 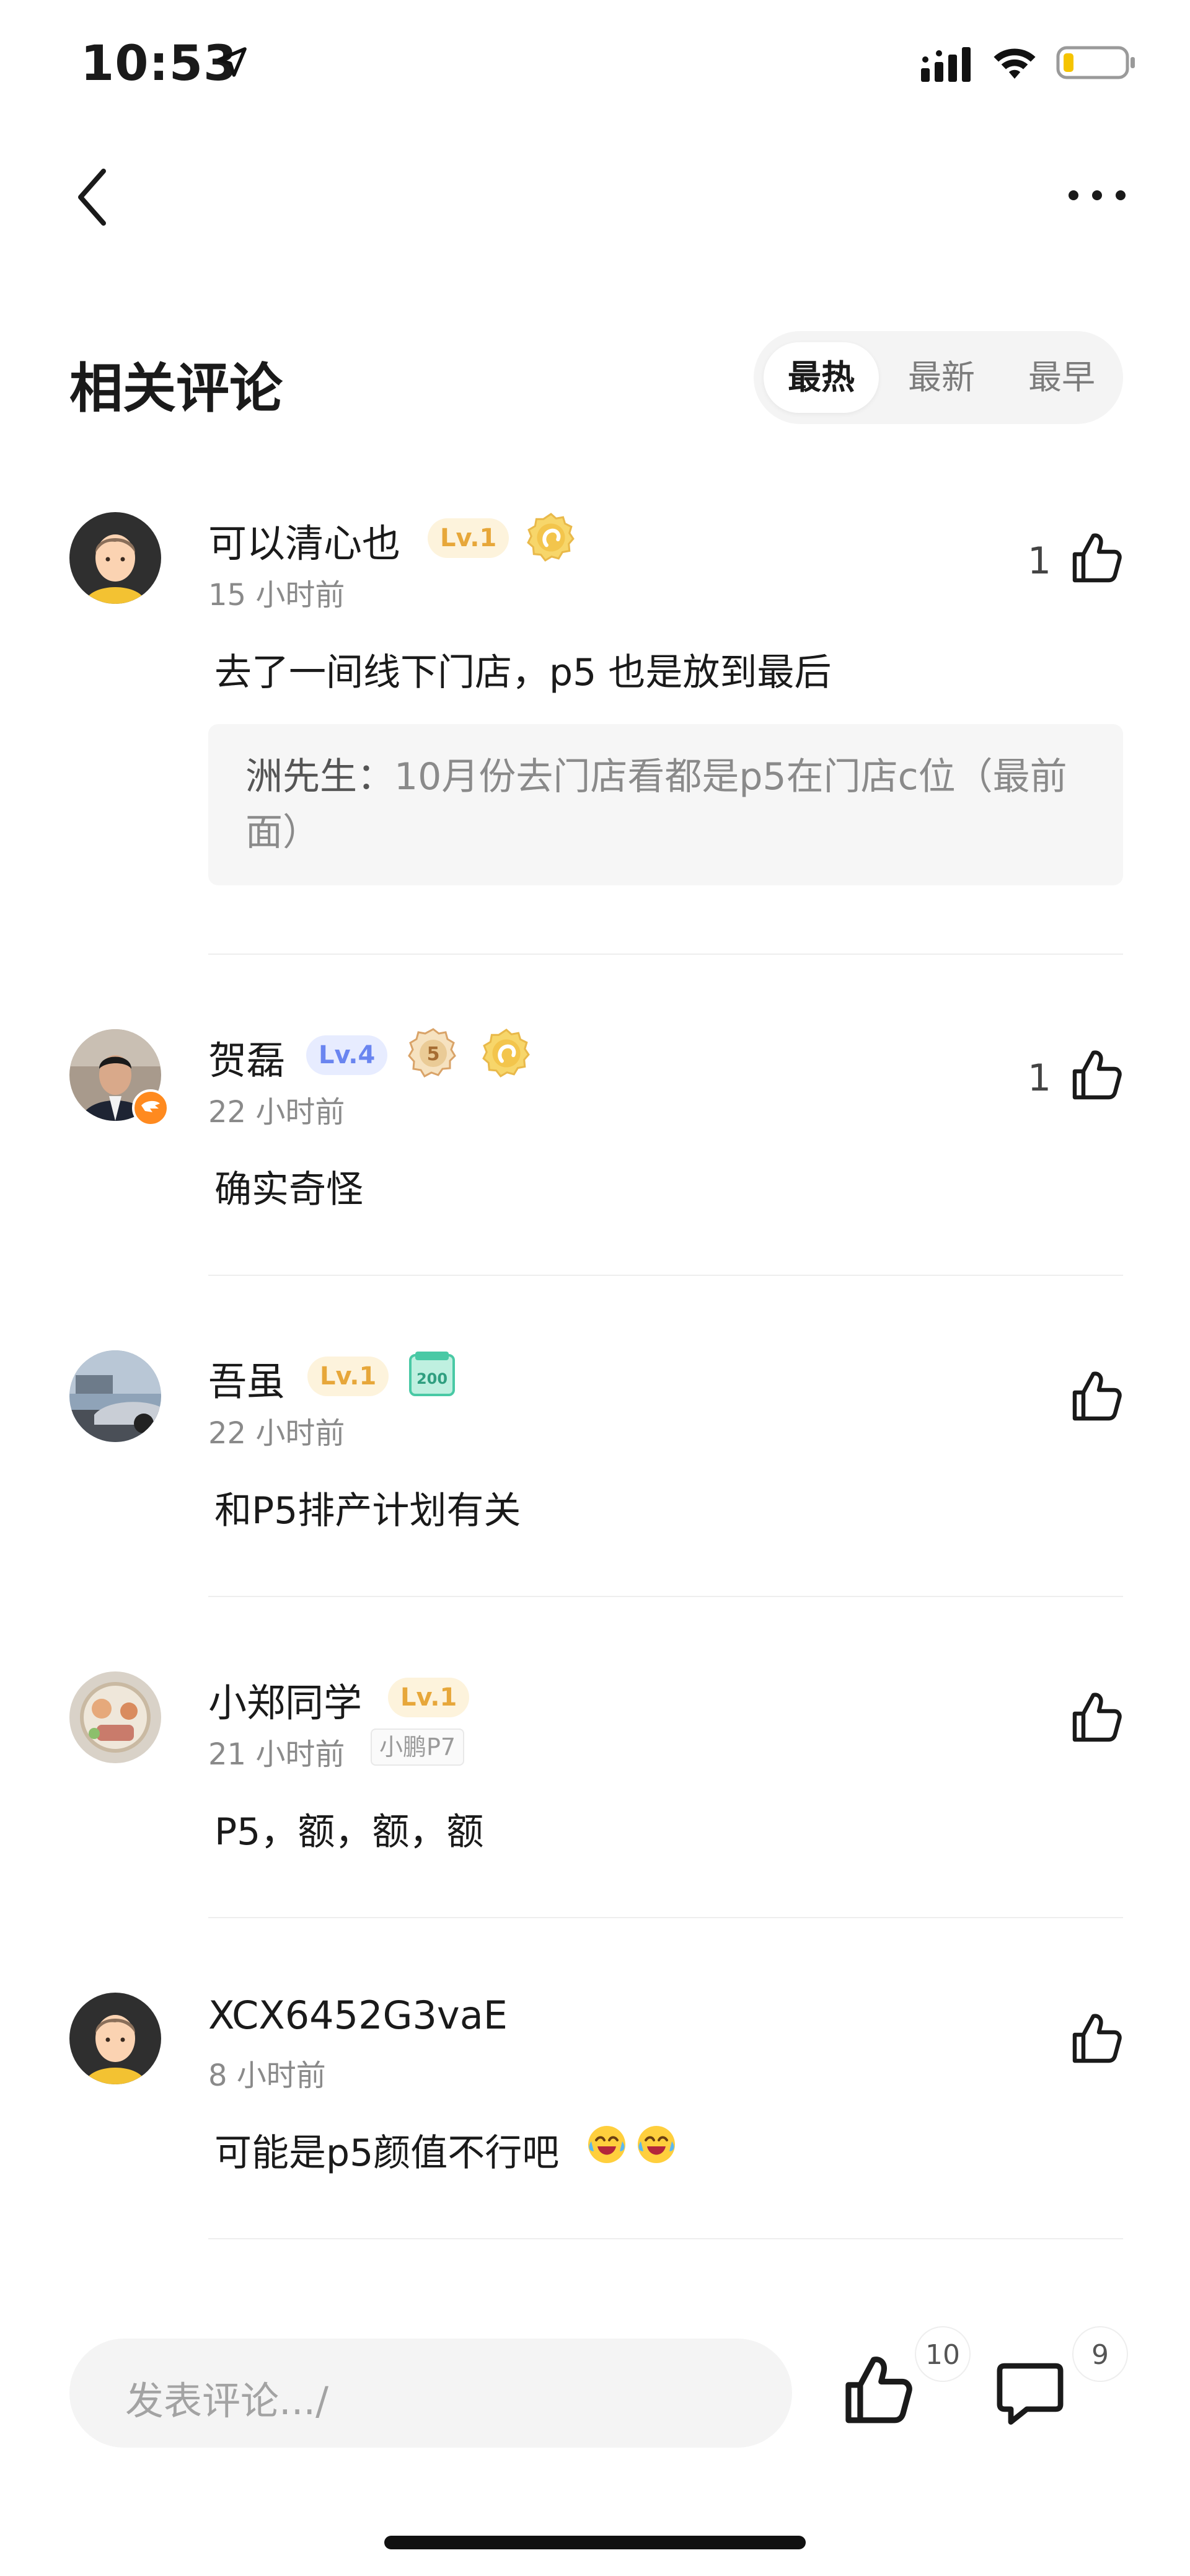 I want to click on comment-count-badge: 9, so click(x=1100, y=2354).